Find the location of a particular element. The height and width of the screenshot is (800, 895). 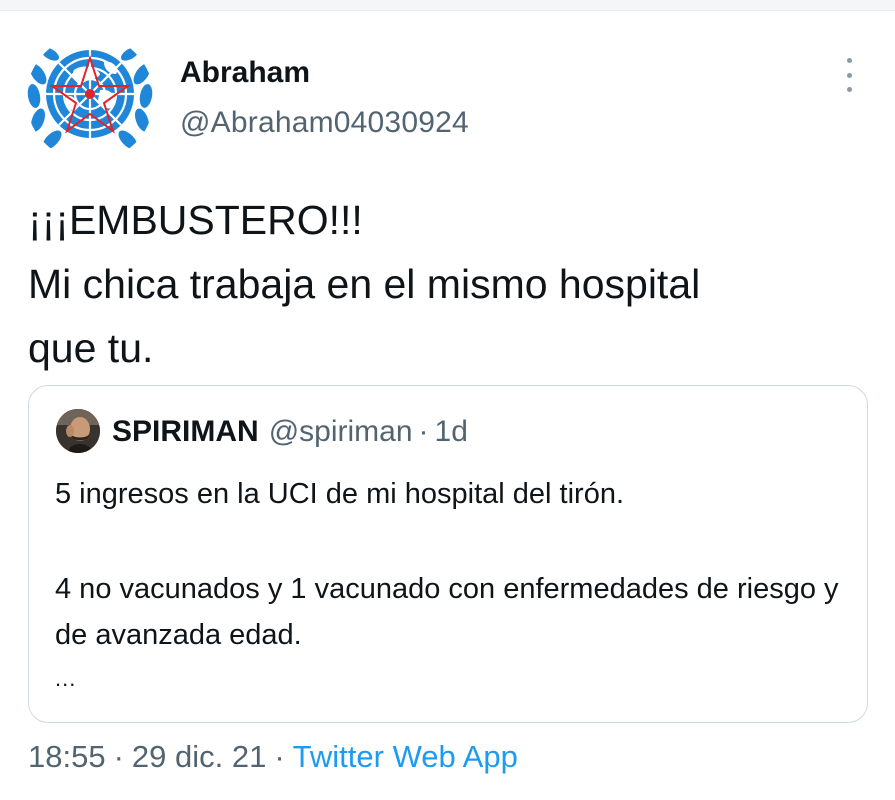

person-photo-icon is located at coordinates (78, 431).